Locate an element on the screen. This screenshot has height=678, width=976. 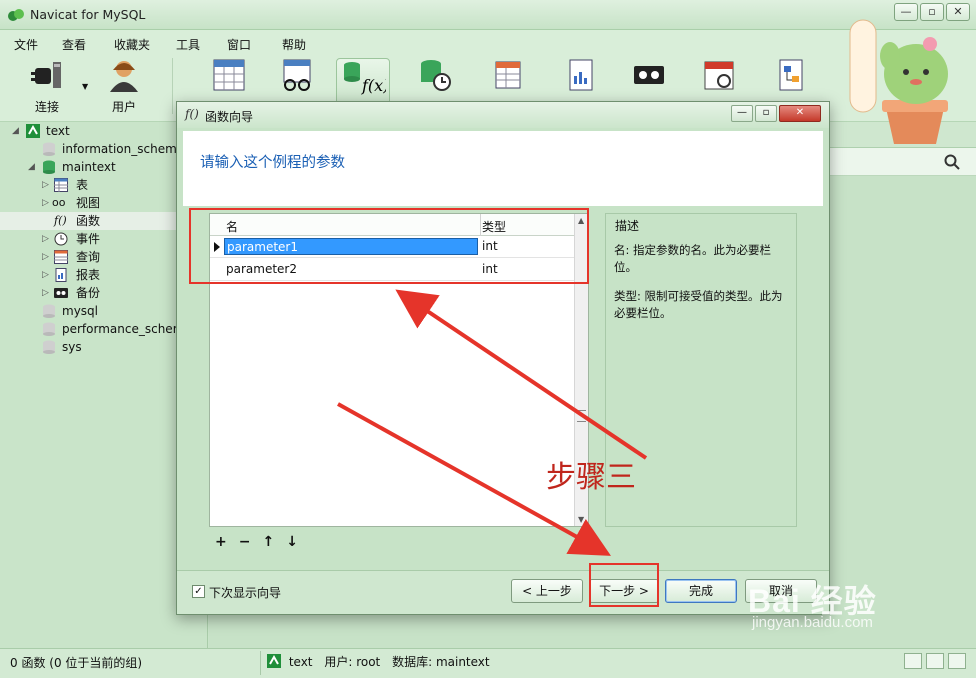
finish-button: 完成 is located at coordinates (701, 591).